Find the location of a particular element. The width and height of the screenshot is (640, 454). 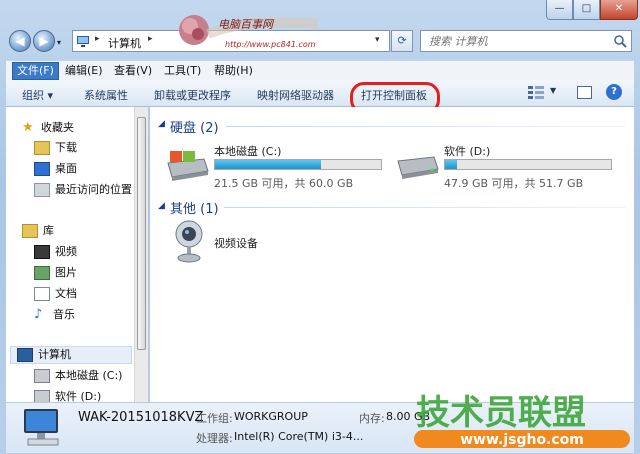

watermark-title: 电脑百事网 is located at coordinates (246, 24).